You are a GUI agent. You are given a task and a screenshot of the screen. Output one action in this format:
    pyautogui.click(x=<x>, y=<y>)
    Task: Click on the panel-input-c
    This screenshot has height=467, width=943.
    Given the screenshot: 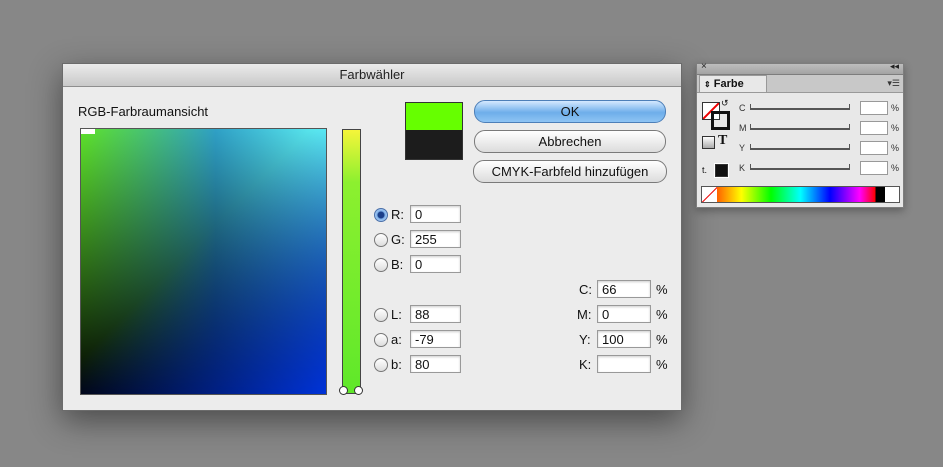 What is the action you would take?
    pyautogui.click(x=874, y=108)
    